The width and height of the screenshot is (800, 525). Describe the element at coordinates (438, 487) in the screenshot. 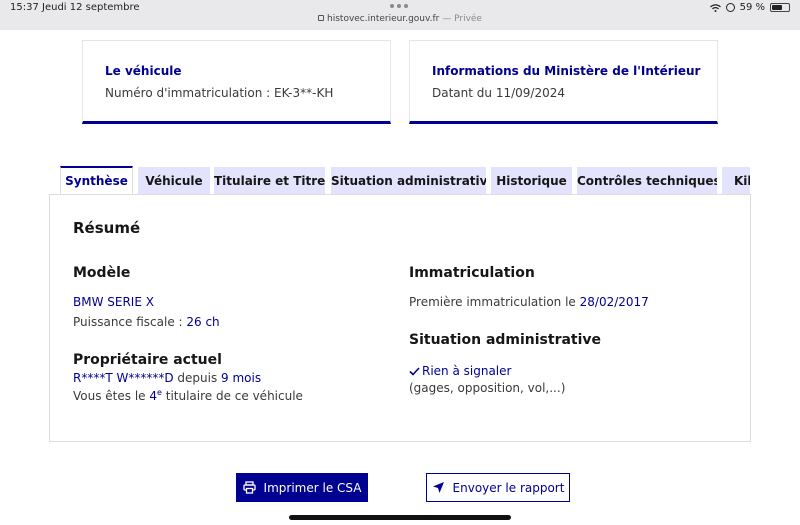

I see `send-icon` at that location.